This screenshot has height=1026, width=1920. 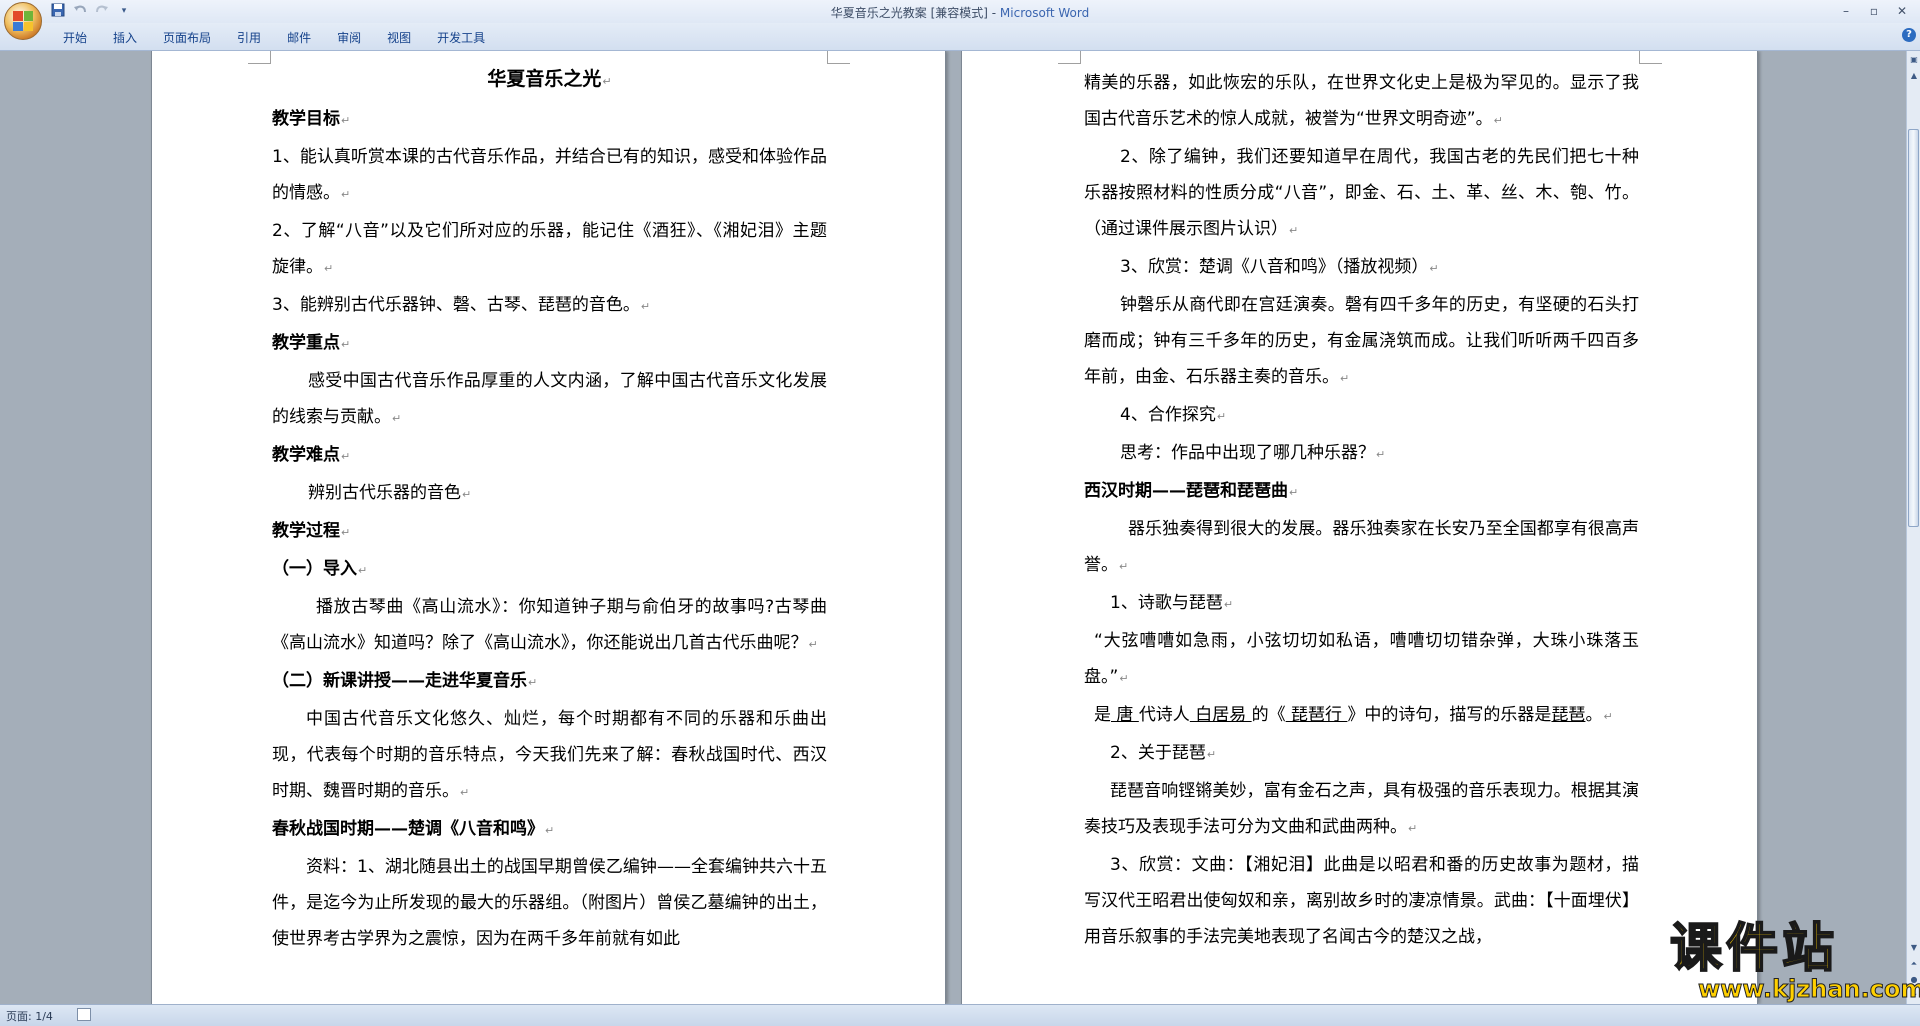 What do you see at coordinates (384, 493) in the screenshot?
I see `paragraph-text: 辨别古代乐器的音色` at bounding box center [384, 493].